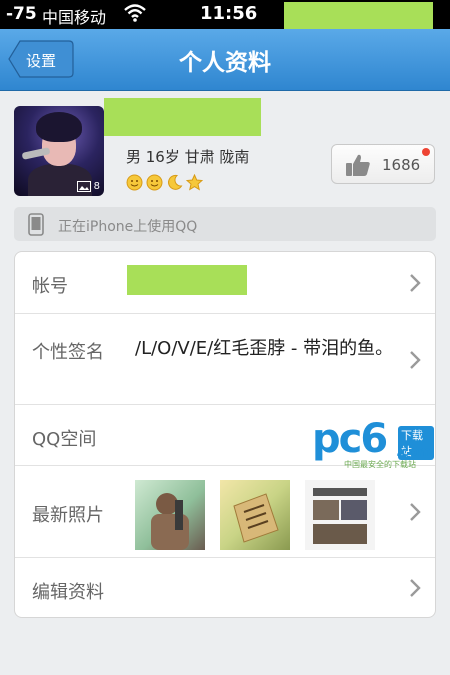 This screenshot has height=675, width=450. I want to click on edit-profile-label: 编辑资料, so click(68, 592).